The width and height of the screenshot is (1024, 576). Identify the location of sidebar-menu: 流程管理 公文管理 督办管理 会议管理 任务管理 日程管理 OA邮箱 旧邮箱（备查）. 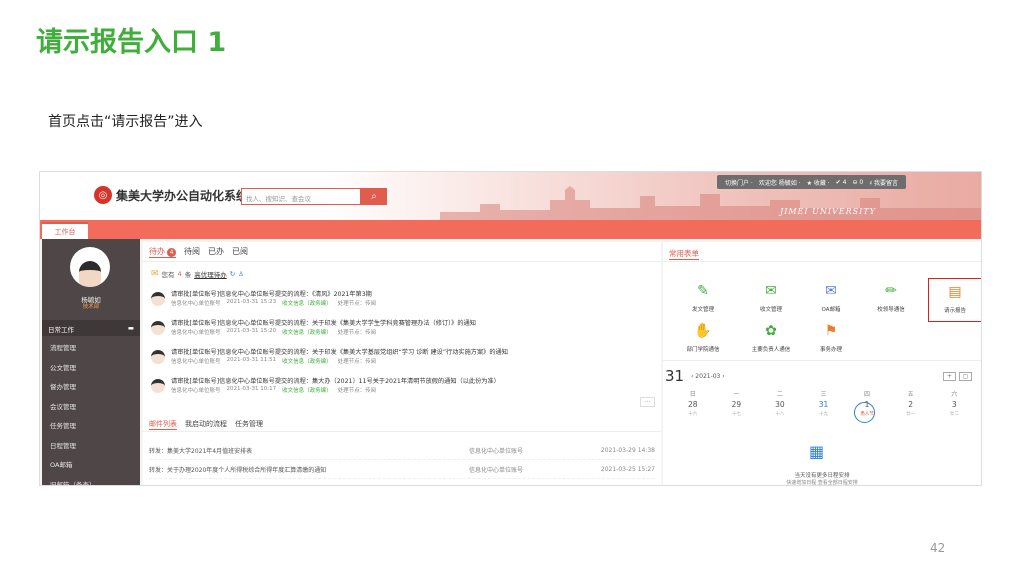
(91, 411).